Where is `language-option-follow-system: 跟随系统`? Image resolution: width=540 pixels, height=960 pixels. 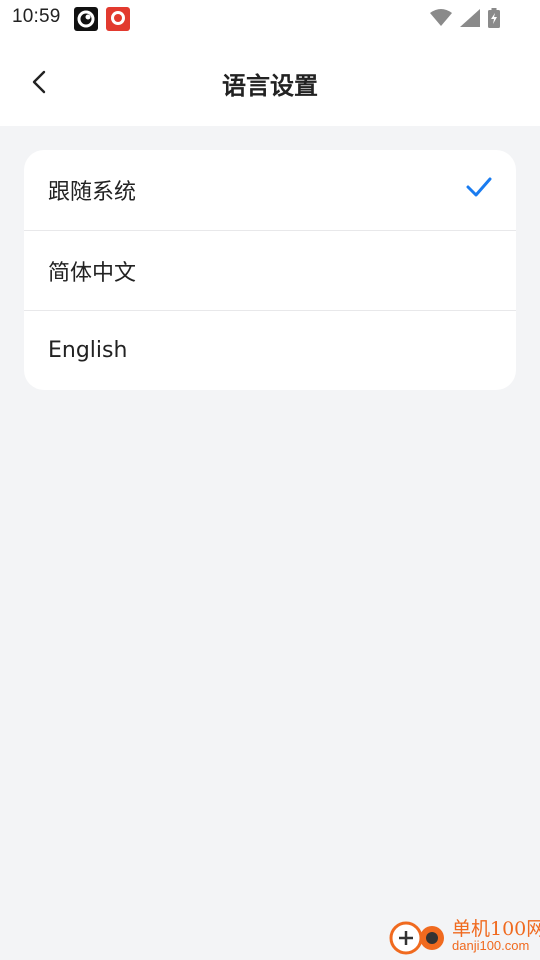
language-option-follow-system: 跟随系统 is located at coordinates (270, 190).